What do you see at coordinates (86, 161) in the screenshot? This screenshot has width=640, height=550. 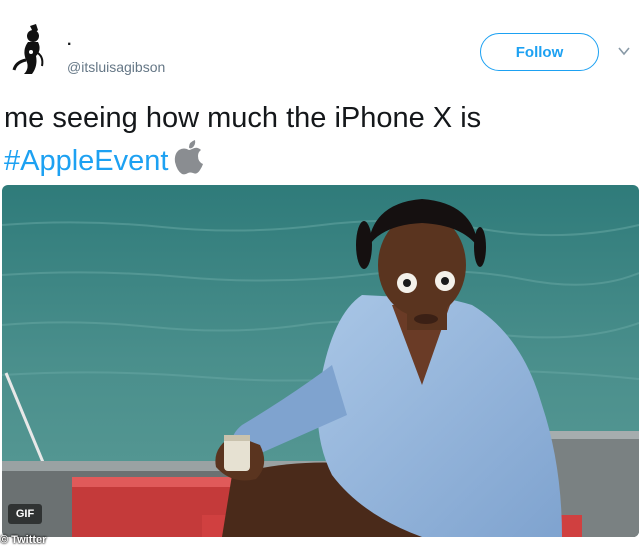 I see `hashtag-link: #AppleEvent` at bounding box center [86, 161].